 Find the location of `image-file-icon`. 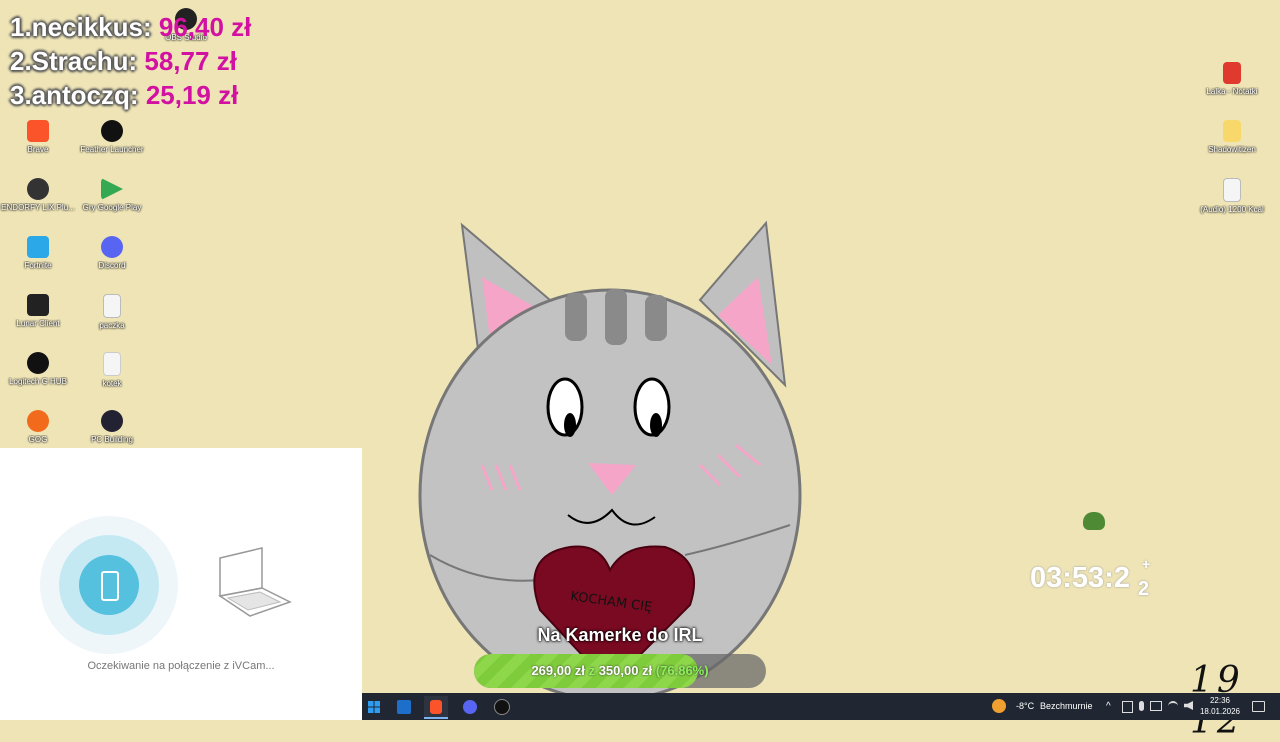

image-file-icon is located at coordinates (112, 364).